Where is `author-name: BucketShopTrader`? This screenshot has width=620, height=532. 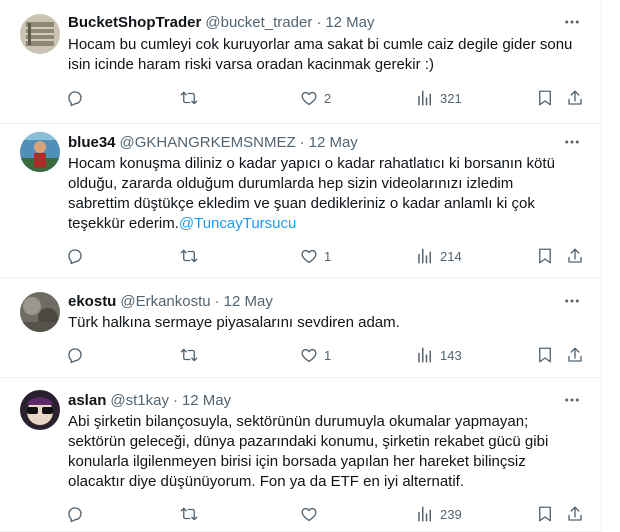 author-name: BucketShopTrader is located at coordinates (134, 22).